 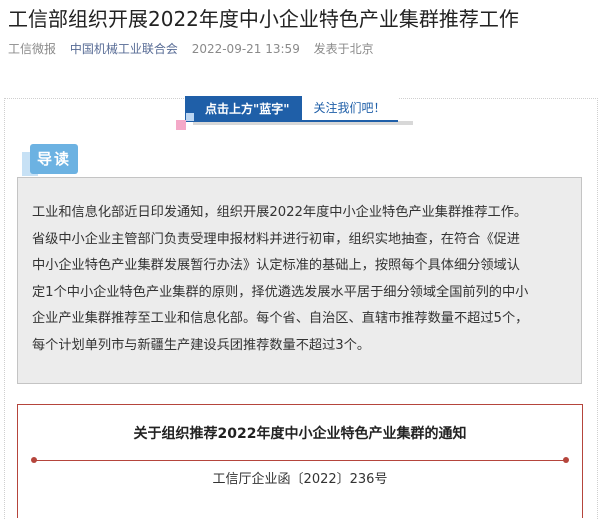 What do you see at coordinates (243, 109) in the screenshot?
I see `follow-banner-prompt: 点击上方"蓝字"` at bounding box center [243, 109].